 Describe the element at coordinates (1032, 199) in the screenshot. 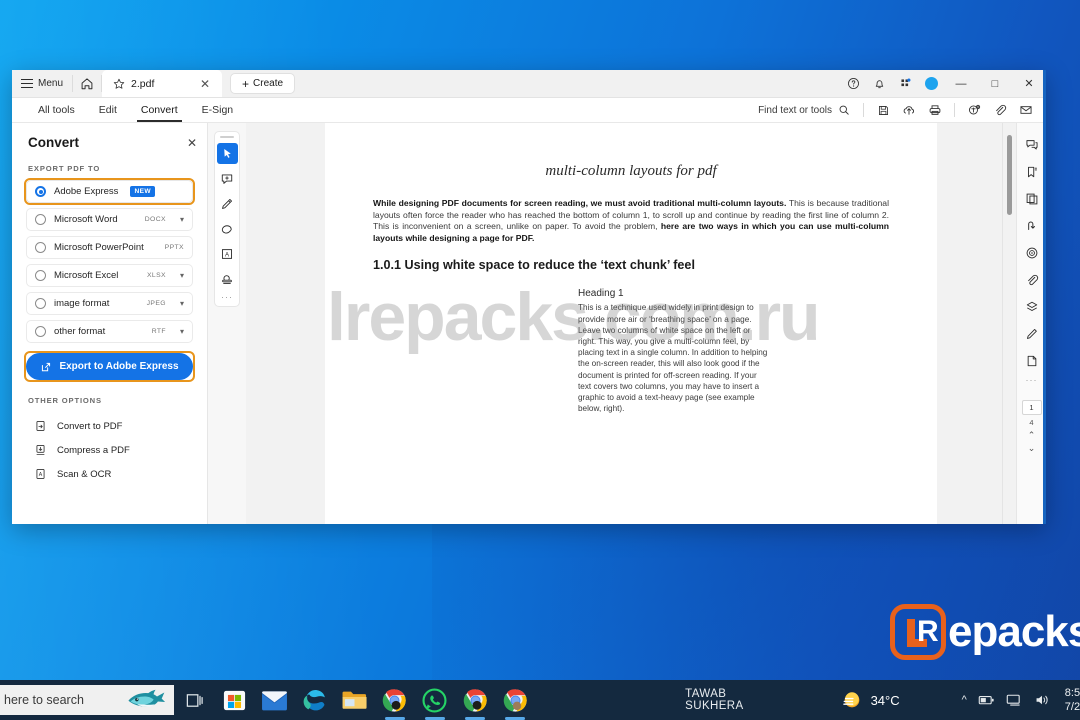

I see `page-thumbnails-button` at that location.